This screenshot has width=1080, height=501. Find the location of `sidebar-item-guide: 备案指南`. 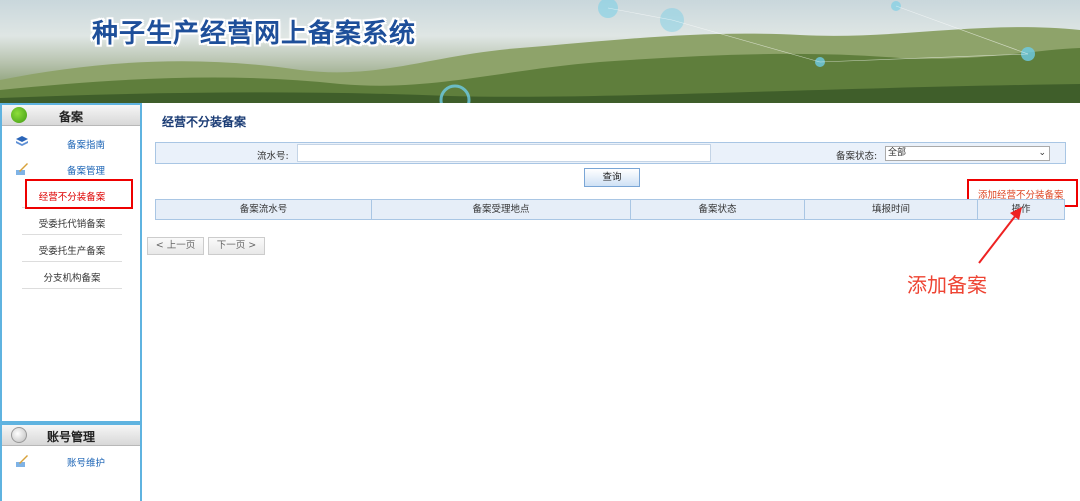

sidebar-item-guide: 备案指南 is located at coordinates (71, 143).